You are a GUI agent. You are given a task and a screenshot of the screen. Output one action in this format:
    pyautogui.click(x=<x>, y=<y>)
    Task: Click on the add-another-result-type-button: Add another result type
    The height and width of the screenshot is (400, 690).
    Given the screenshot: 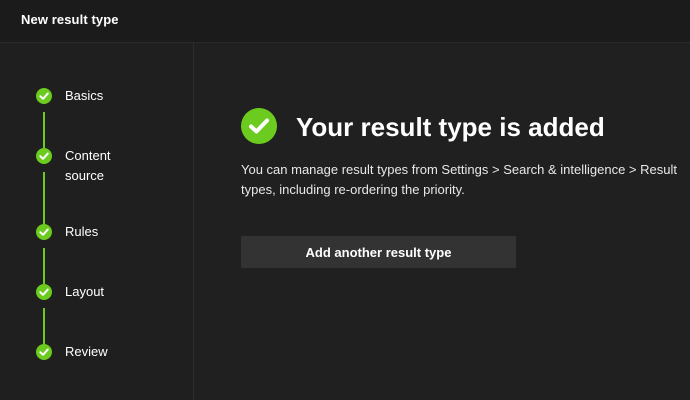 What is the action you would take?
    pyautogui.click(x=378, y=252)
    